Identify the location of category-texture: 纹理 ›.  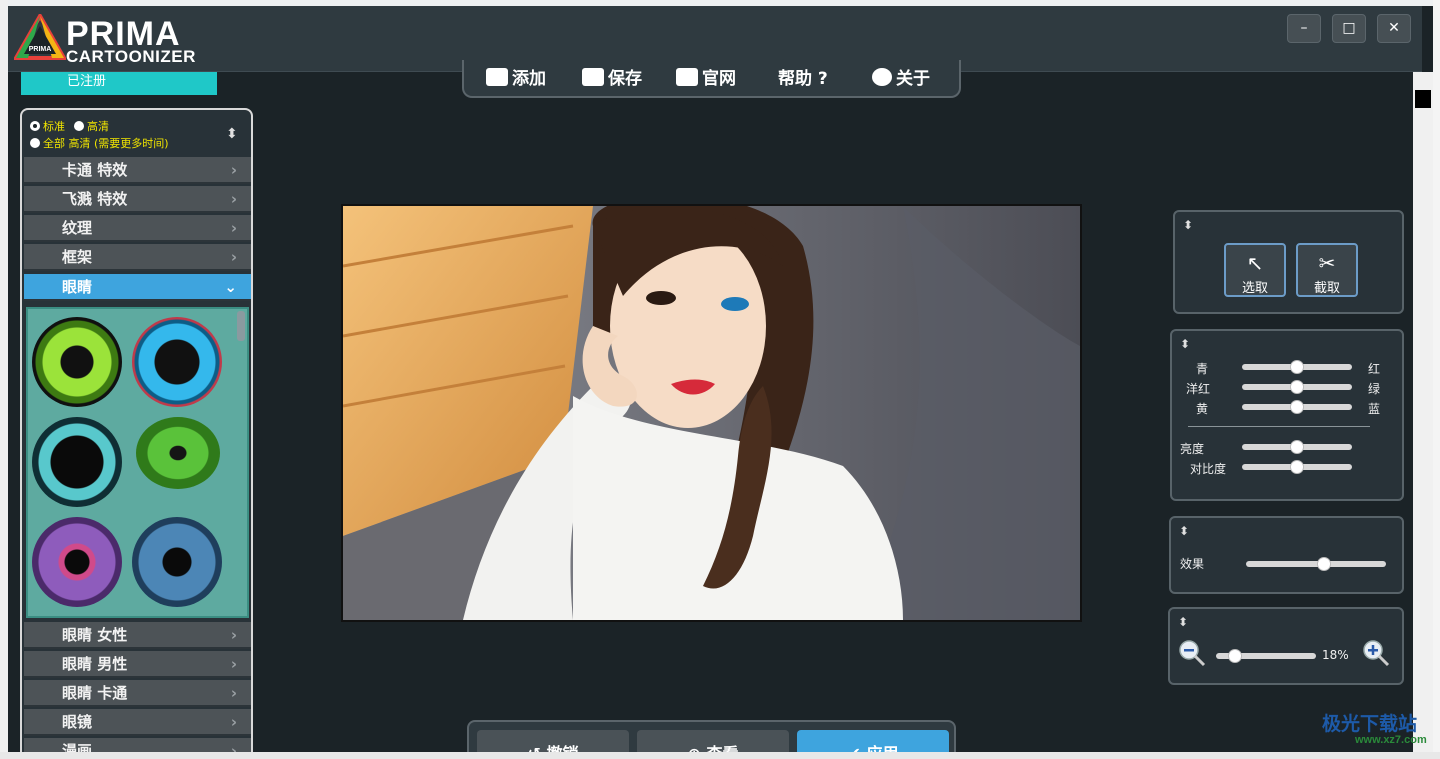
(137, 228).